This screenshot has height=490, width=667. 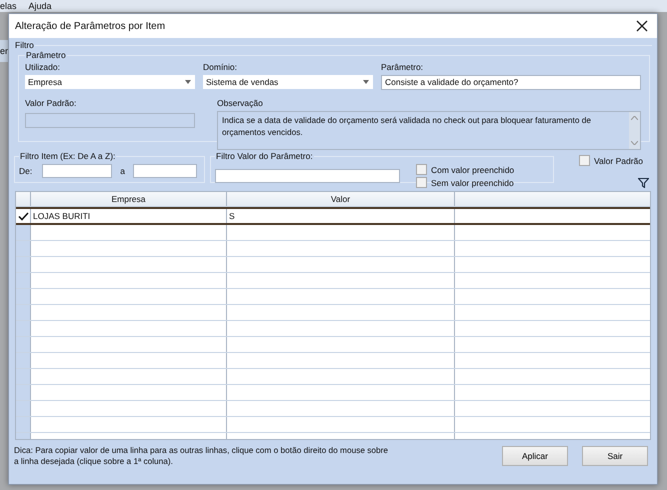 What do you see at coordinates (129, 216) in the screenshot?
I see `table-cell: LOJAS BURITI` at bounding box center [129, 216].